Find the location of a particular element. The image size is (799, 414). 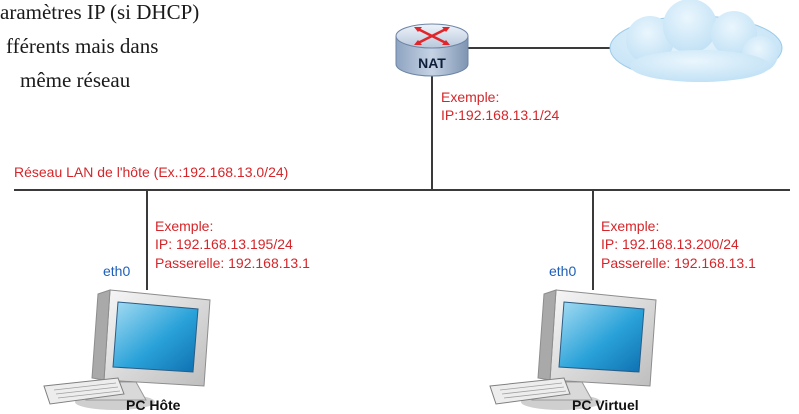

virtual-pc-example-title: Exemple: is located at coordinates (630, 226).